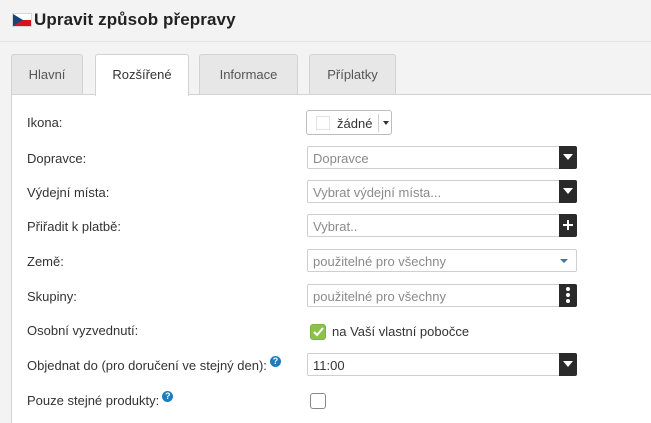  What do you see at coordinates (323, 123) in the screenshot?
I see `icon-swatch` at bounding box center [323, 123].